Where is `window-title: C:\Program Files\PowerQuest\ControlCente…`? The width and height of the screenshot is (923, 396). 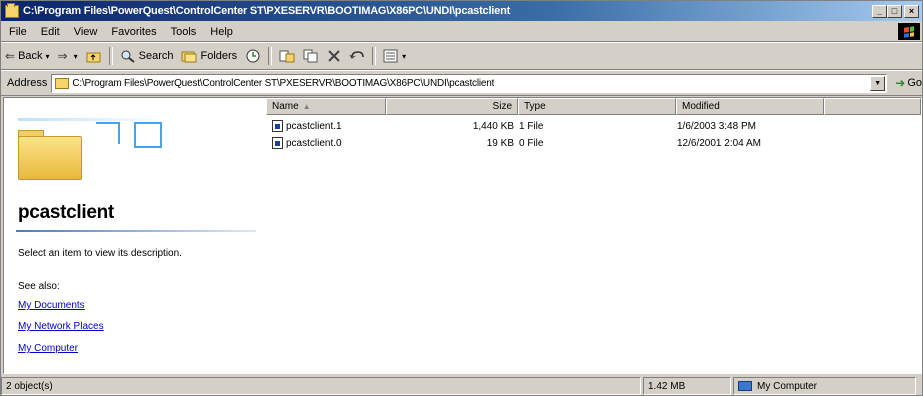
window-title: C:\Program Files\PowerQuest\ControlCente… is located at coordinates (267, 11).